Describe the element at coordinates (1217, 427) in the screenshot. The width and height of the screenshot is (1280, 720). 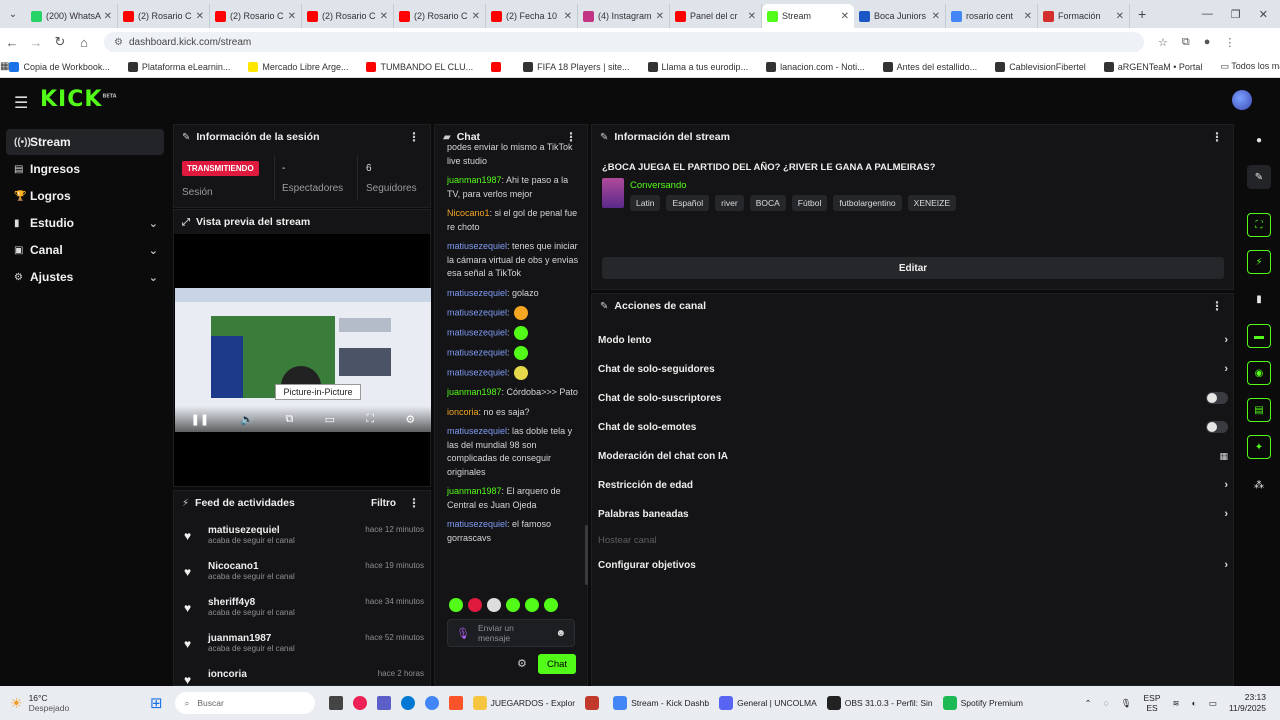
I see `toggle-switch` at that location.